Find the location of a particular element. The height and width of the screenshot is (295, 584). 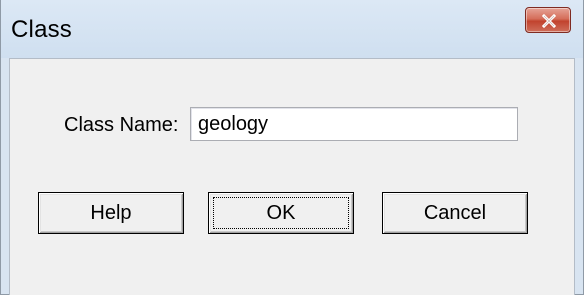

close-button is located at coordinates (548, 20).